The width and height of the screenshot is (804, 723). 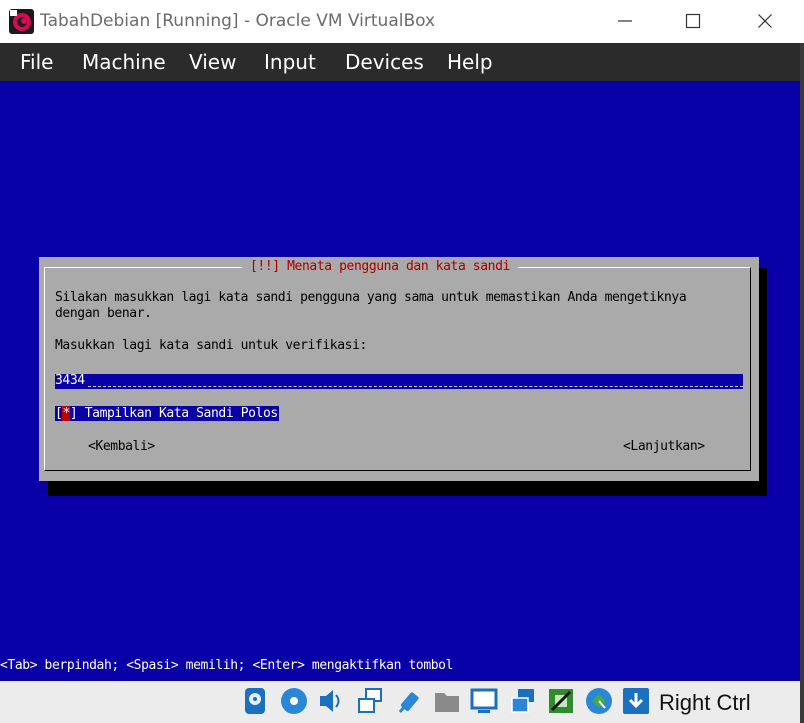 What do you see at coordinates (447, 701) in the screenshot?
I see `shared-folders-icon` at bounding box center [447, 701].